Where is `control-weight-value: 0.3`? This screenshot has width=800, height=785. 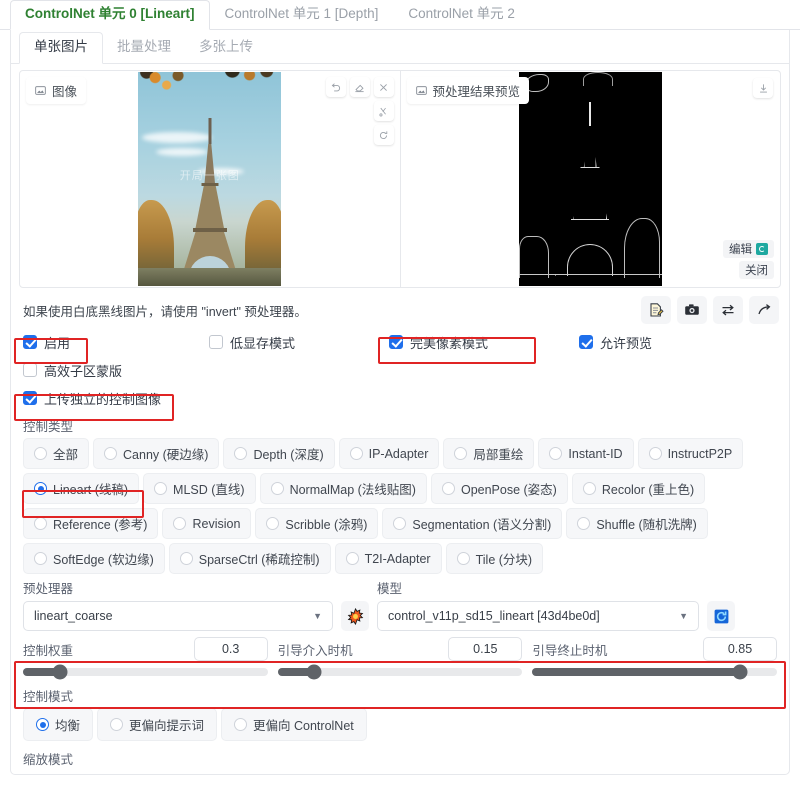
control-weight-value: 0.3 is located at coordinates (230, 649).